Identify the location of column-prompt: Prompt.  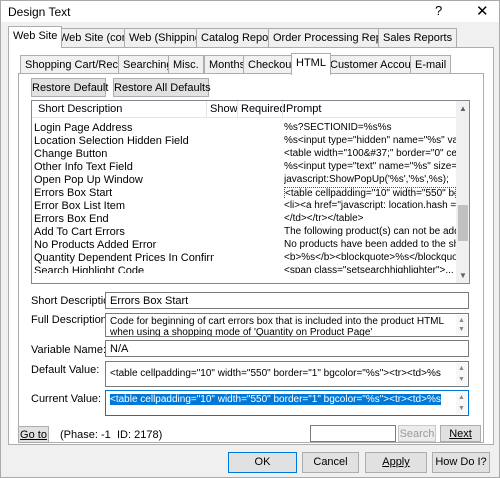
(303, 109).